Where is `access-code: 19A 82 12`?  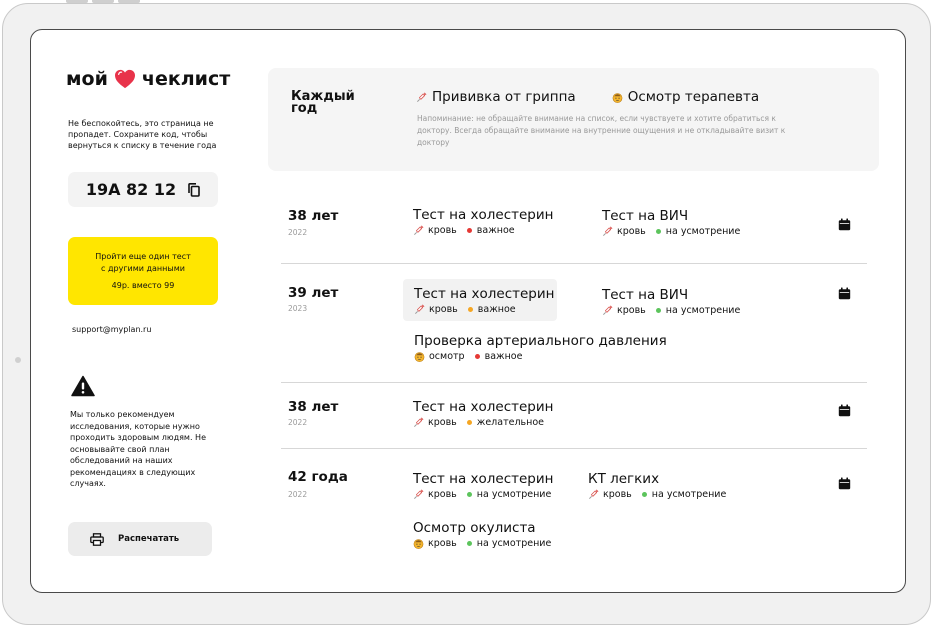
access-code: 19A 82 12 is located at coordinates (131, 189).